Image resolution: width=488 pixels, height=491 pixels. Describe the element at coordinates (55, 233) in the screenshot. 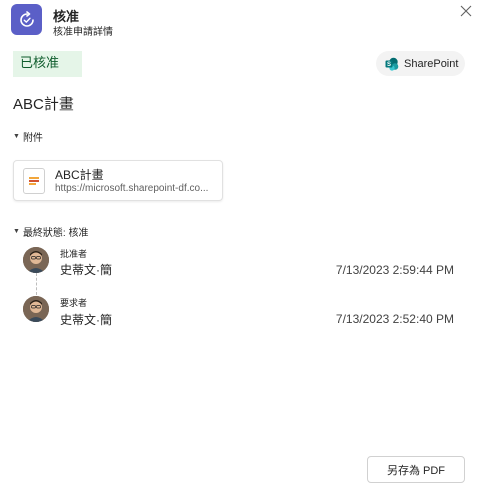

I see `final-status-section-label: 最終狀態: 核准` at that location.